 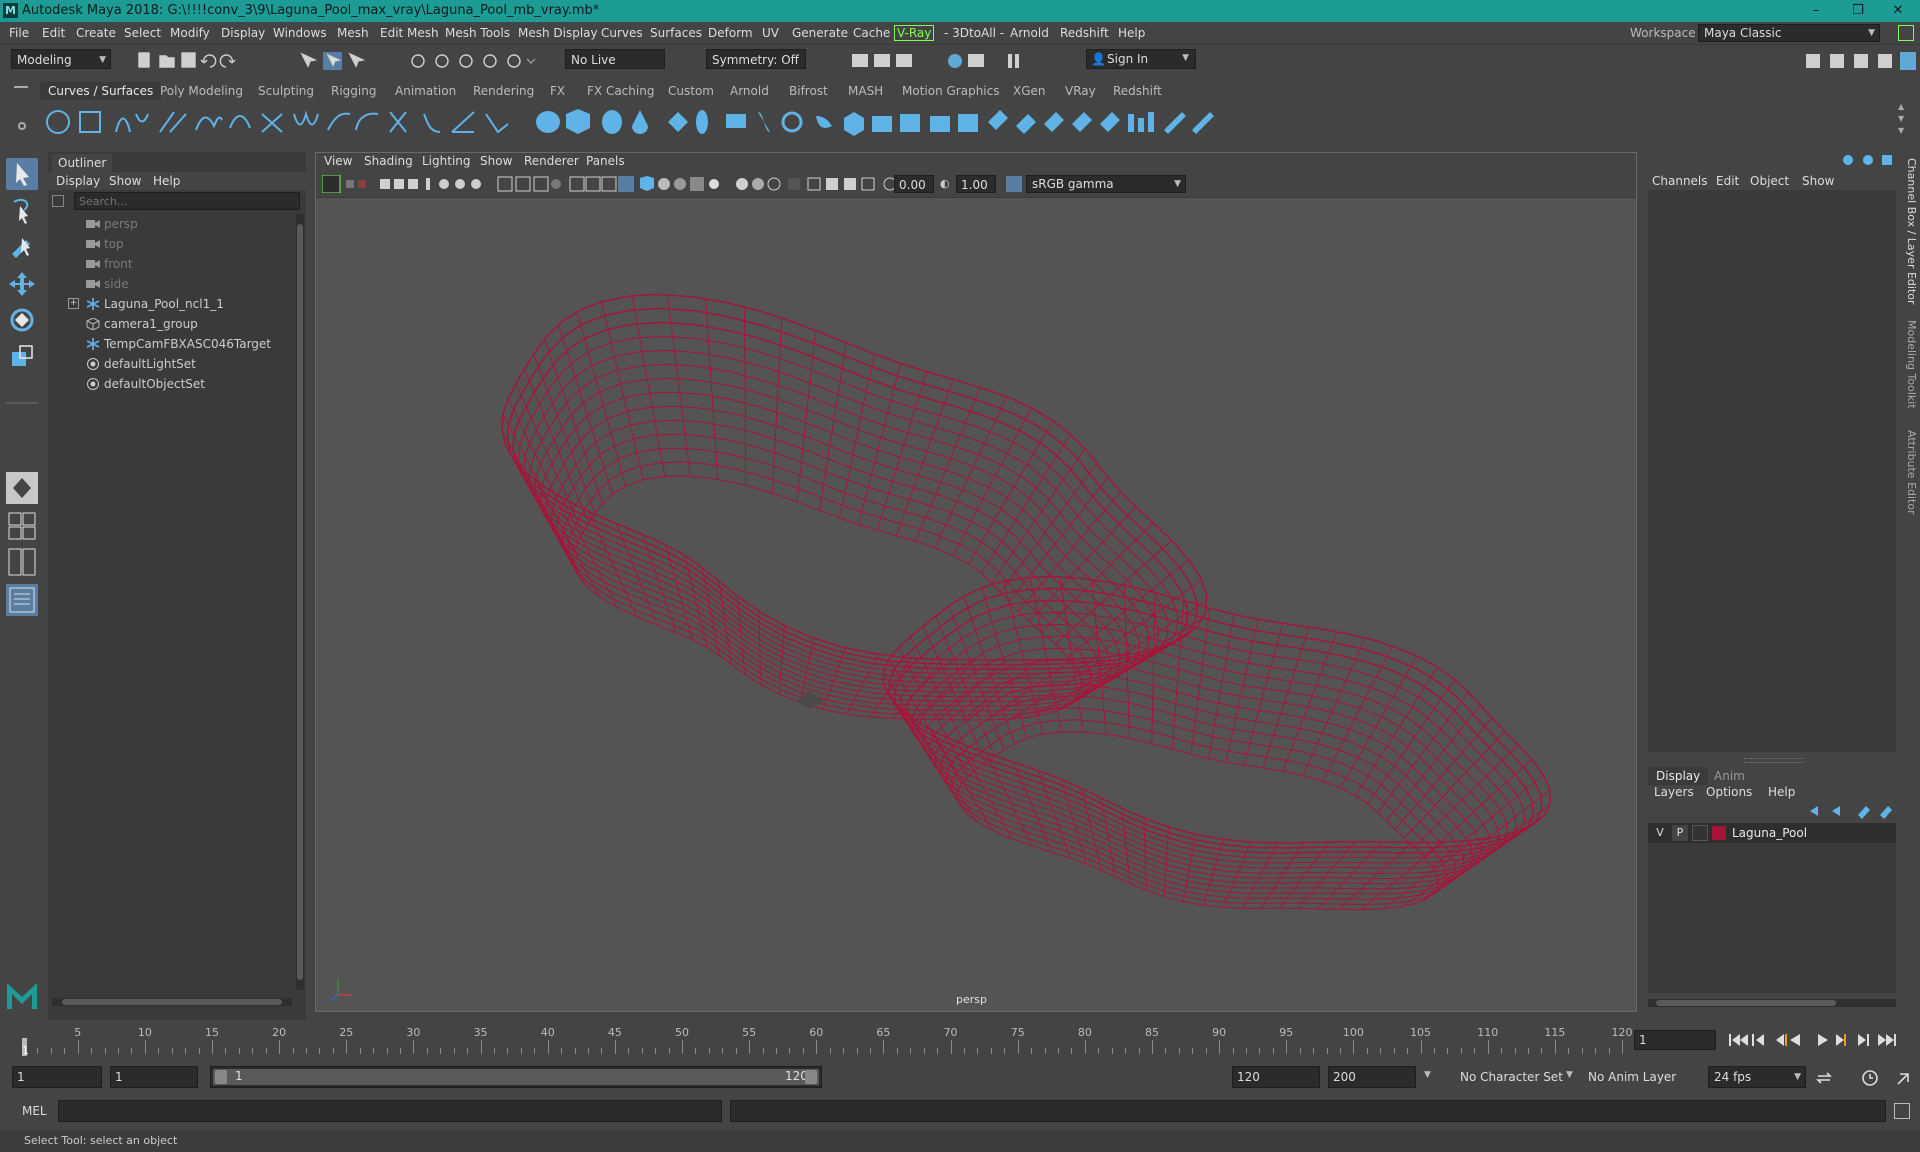 I want to click on menu-select: Select, so click(x=142, y=33).